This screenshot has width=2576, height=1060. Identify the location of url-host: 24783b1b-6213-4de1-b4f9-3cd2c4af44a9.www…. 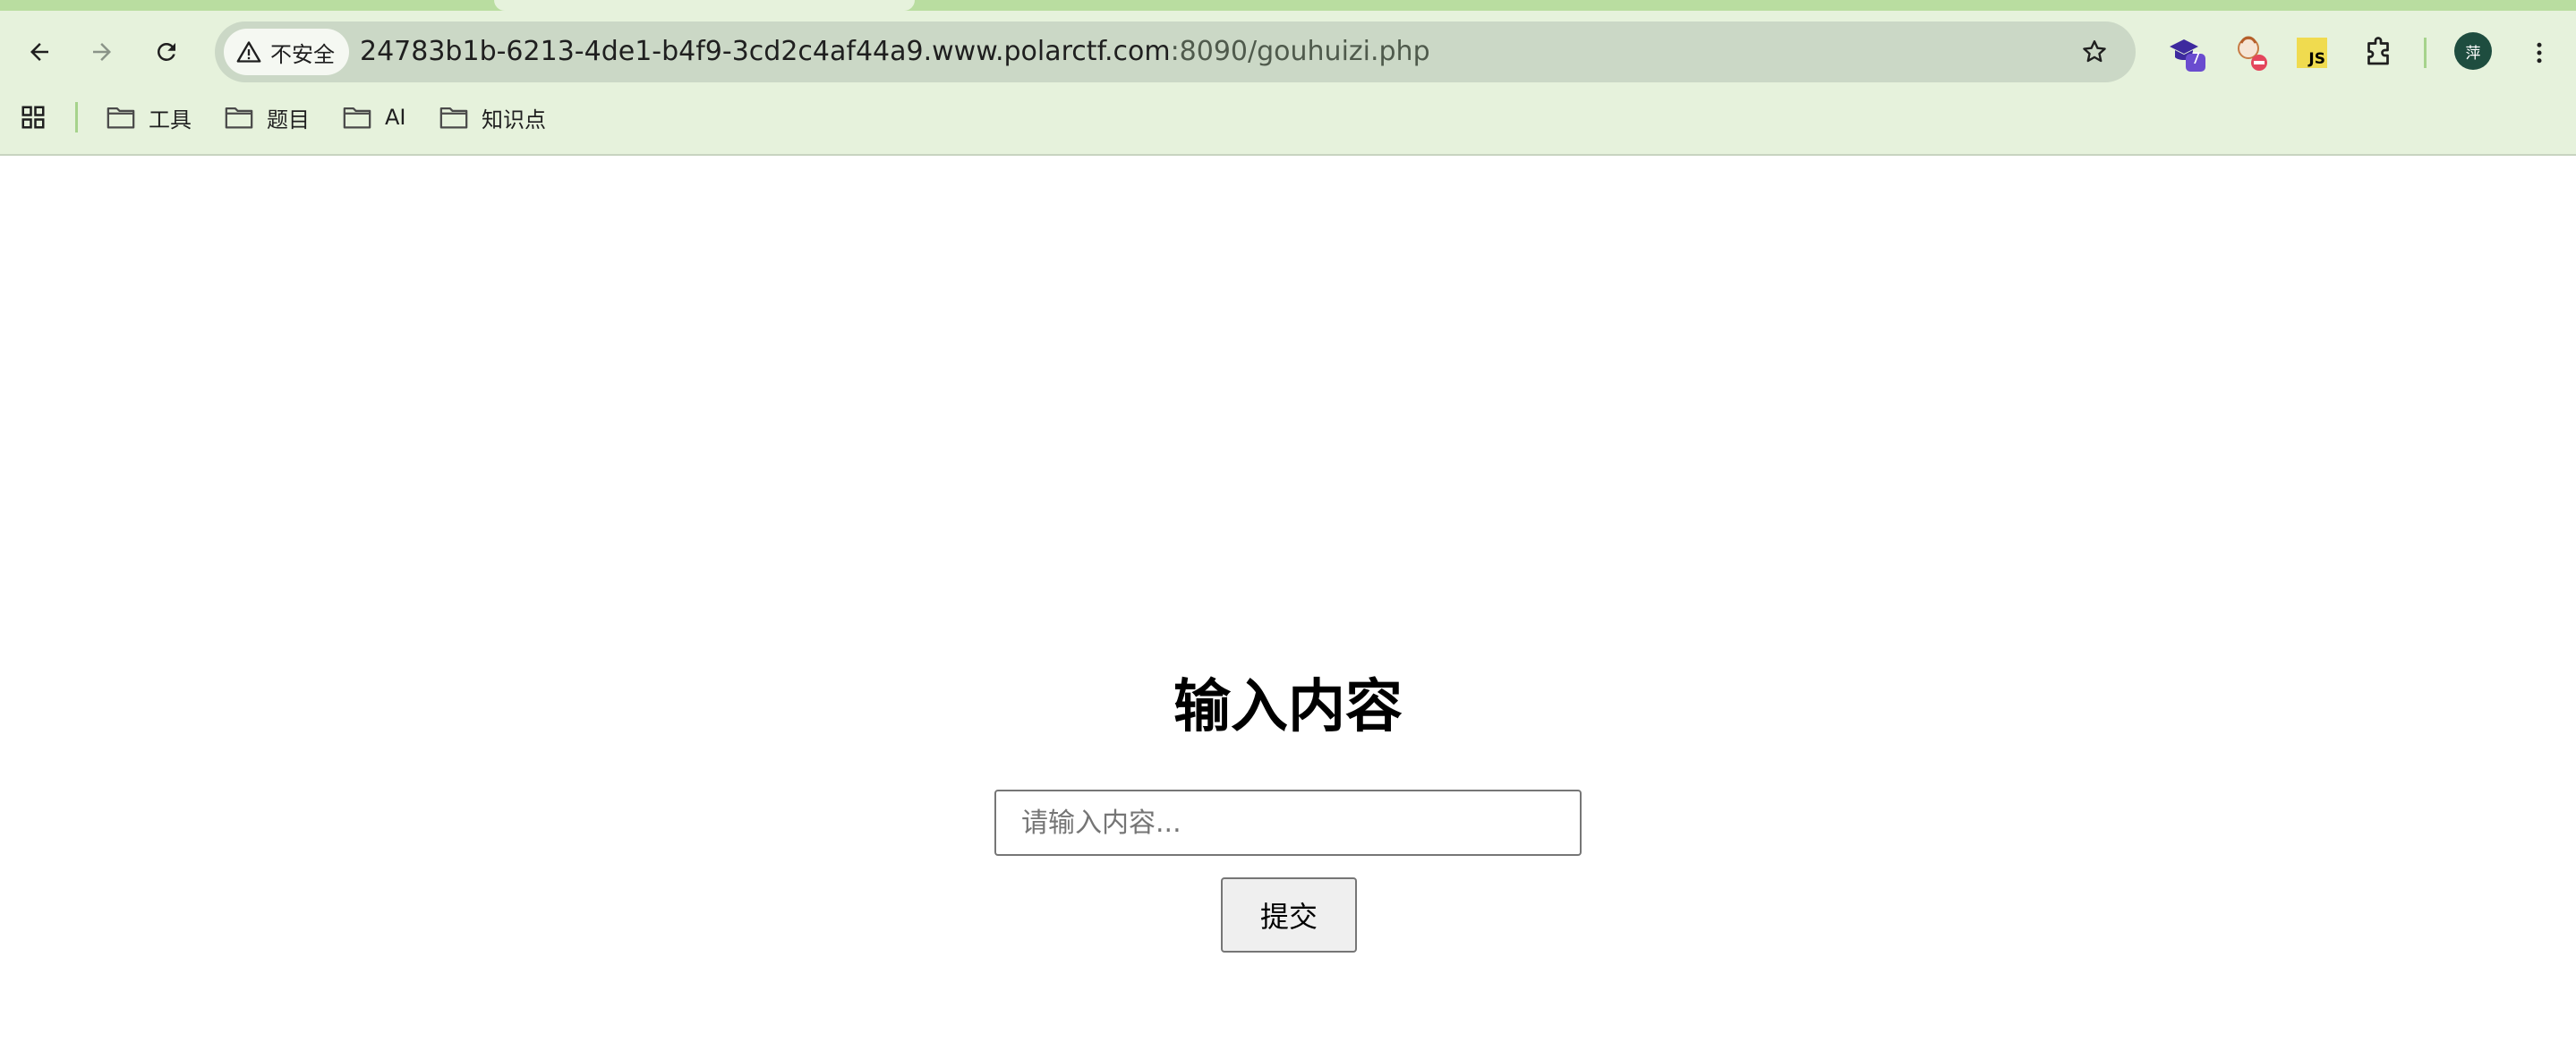
(765, 51).